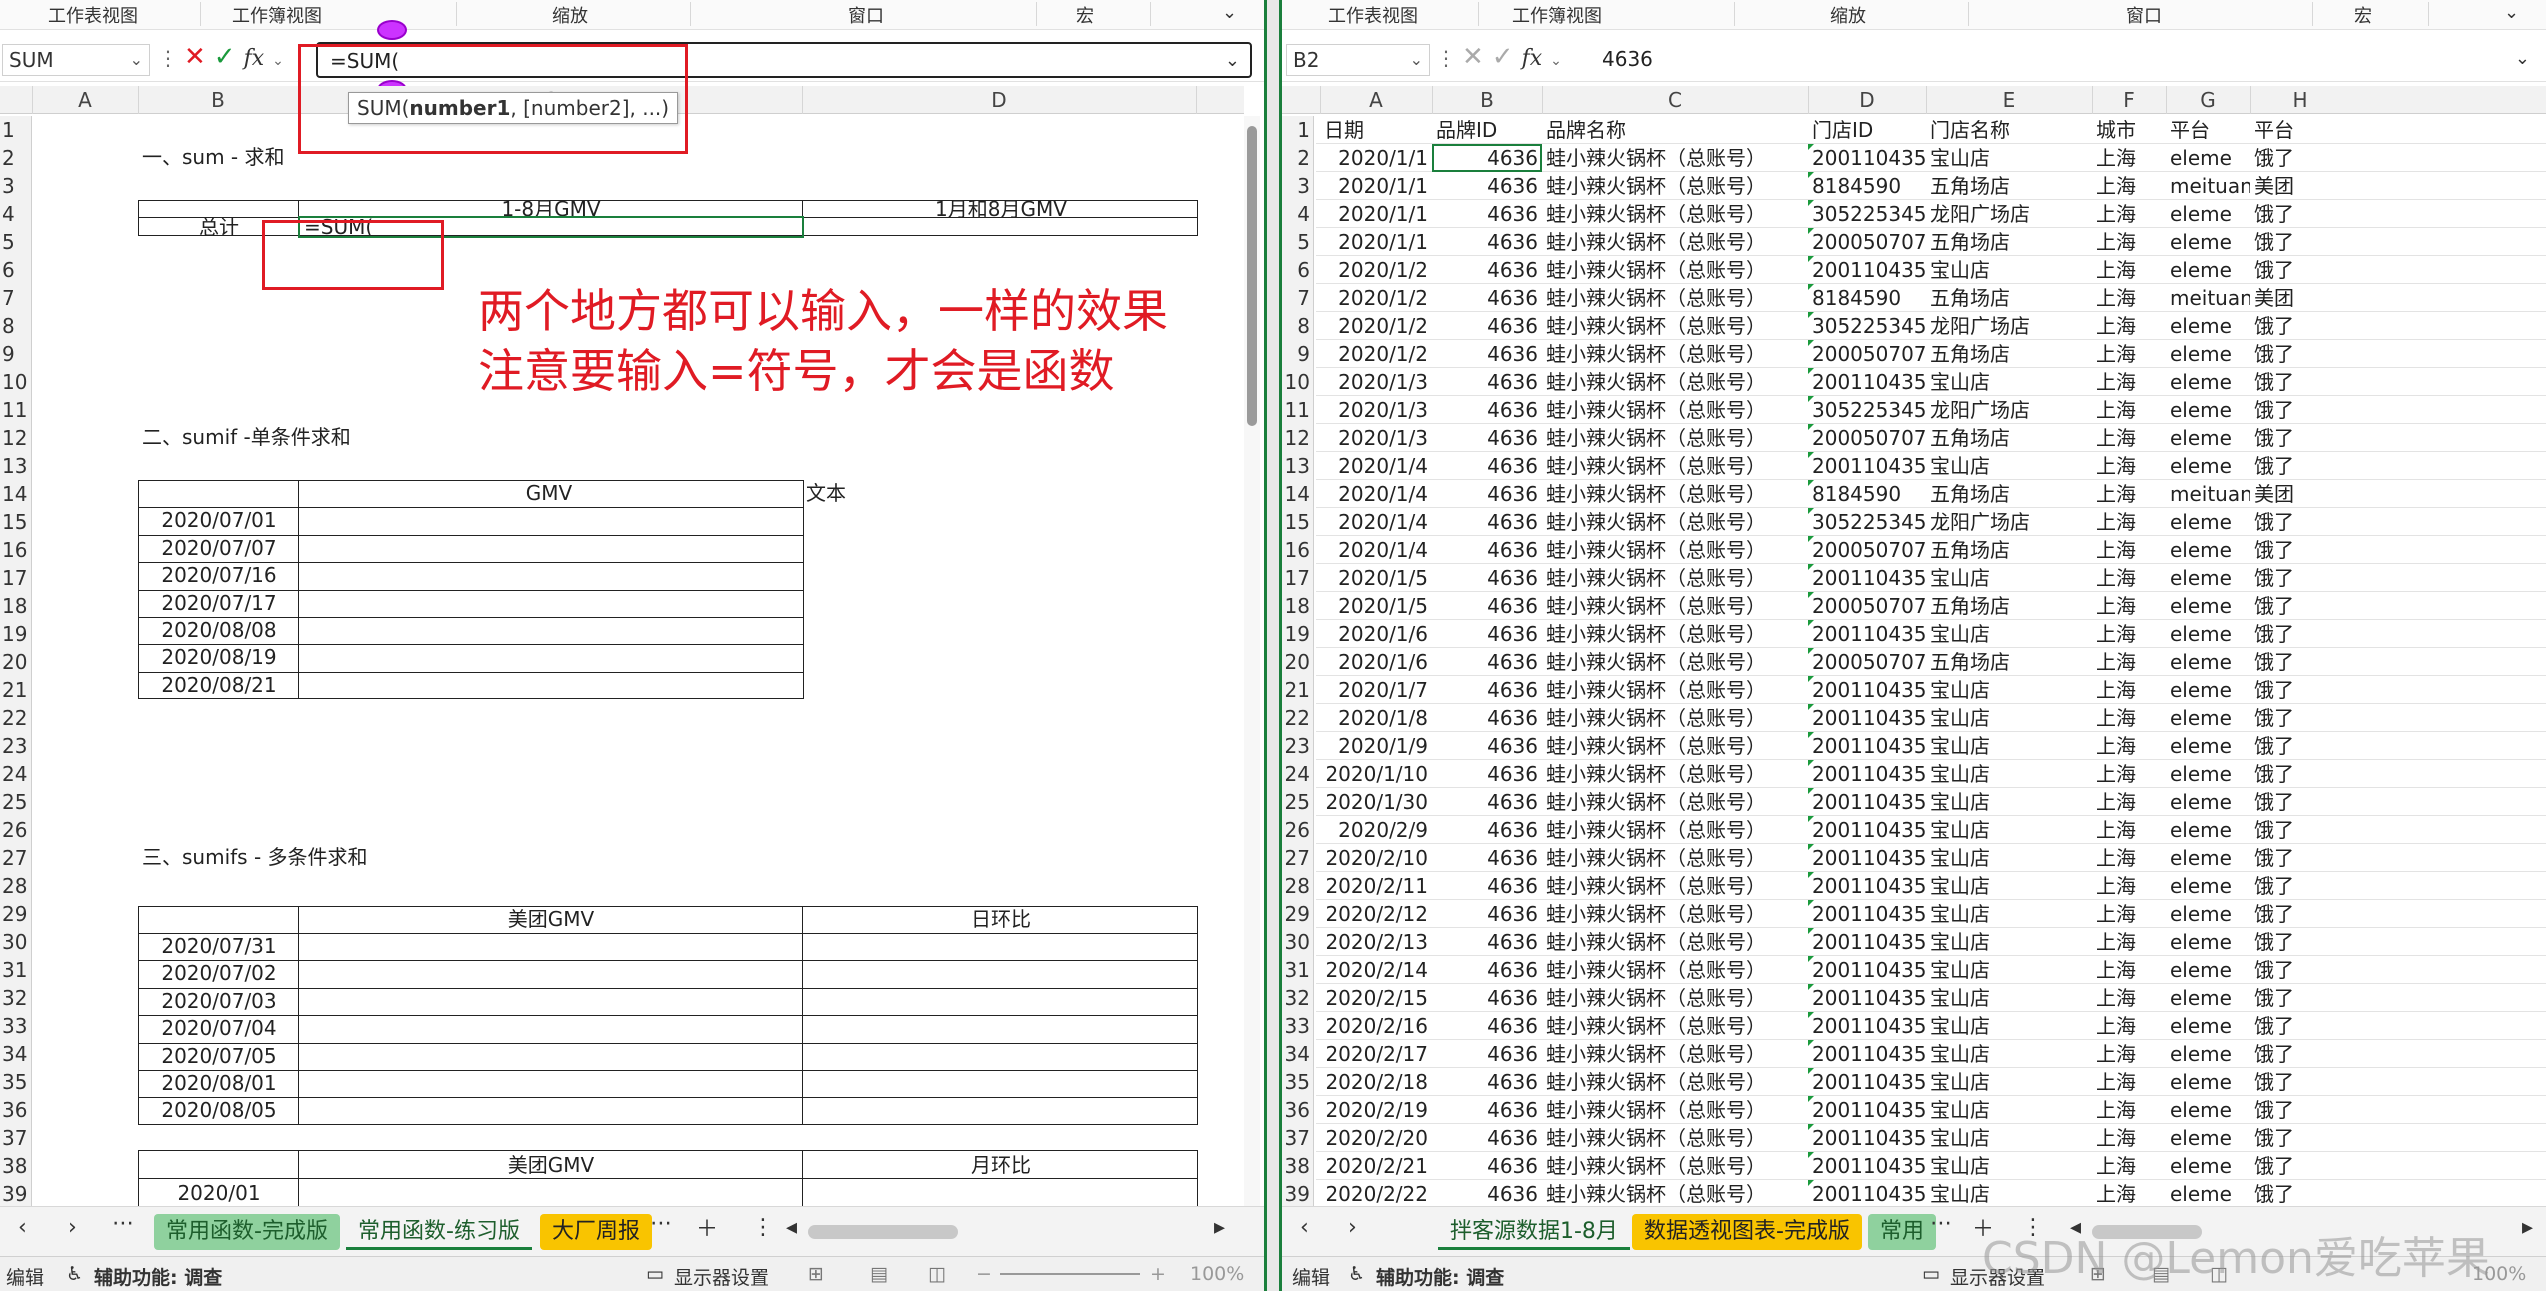 Image resolution: width=2546 pixels, height=1291 pixels. I want to click on more-options-icon: ⋮, so click(1446, 58).